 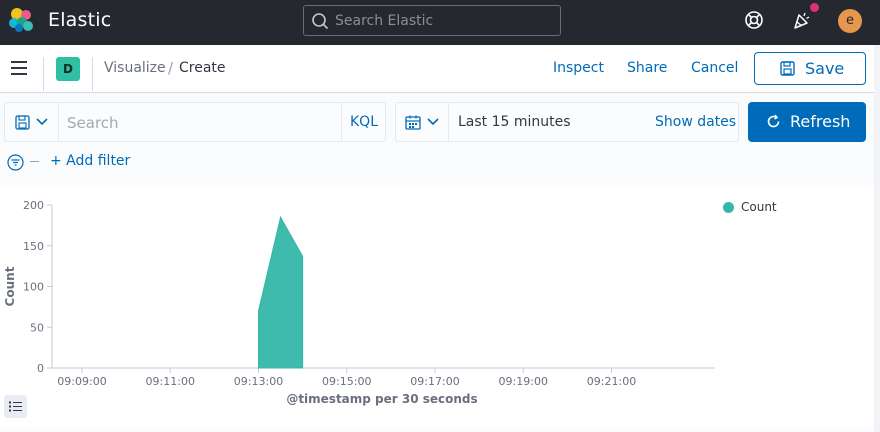 What do you see at coordinates (170, 381) in the screenshot?
I see `x-tick-label: 09:11:00` at bounding box center [170, 381].